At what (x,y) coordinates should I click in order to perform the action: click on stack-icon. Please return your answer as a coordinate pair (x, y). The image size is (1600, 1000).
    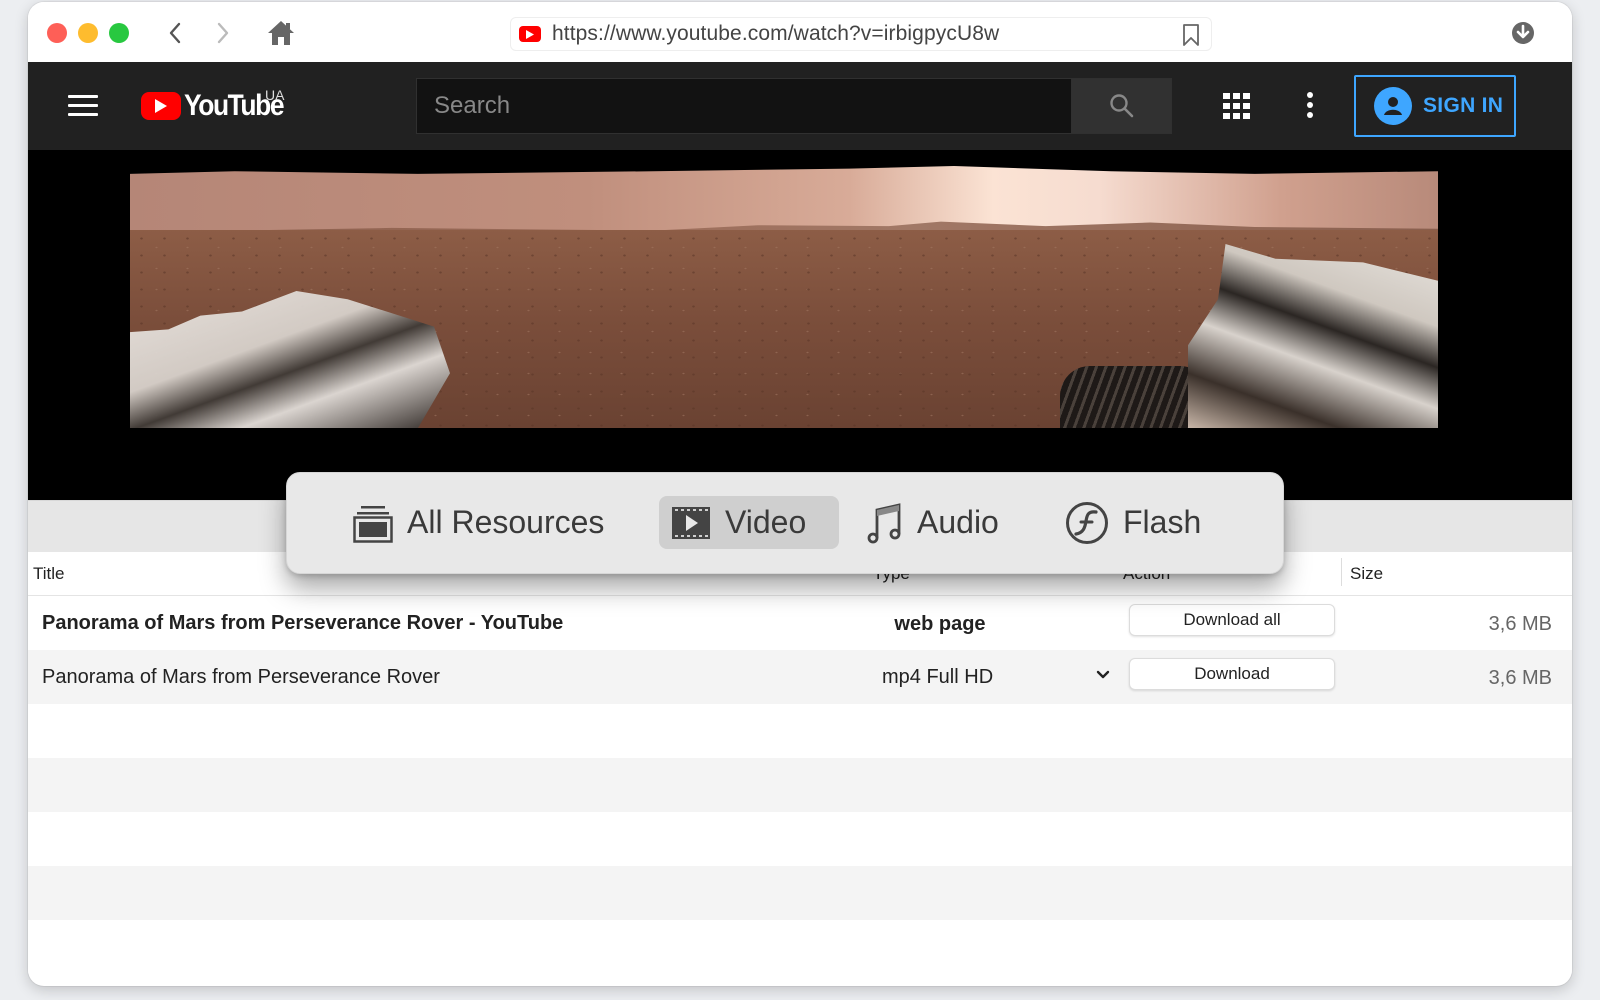
    Looking at the image, I should click on (373, 524).